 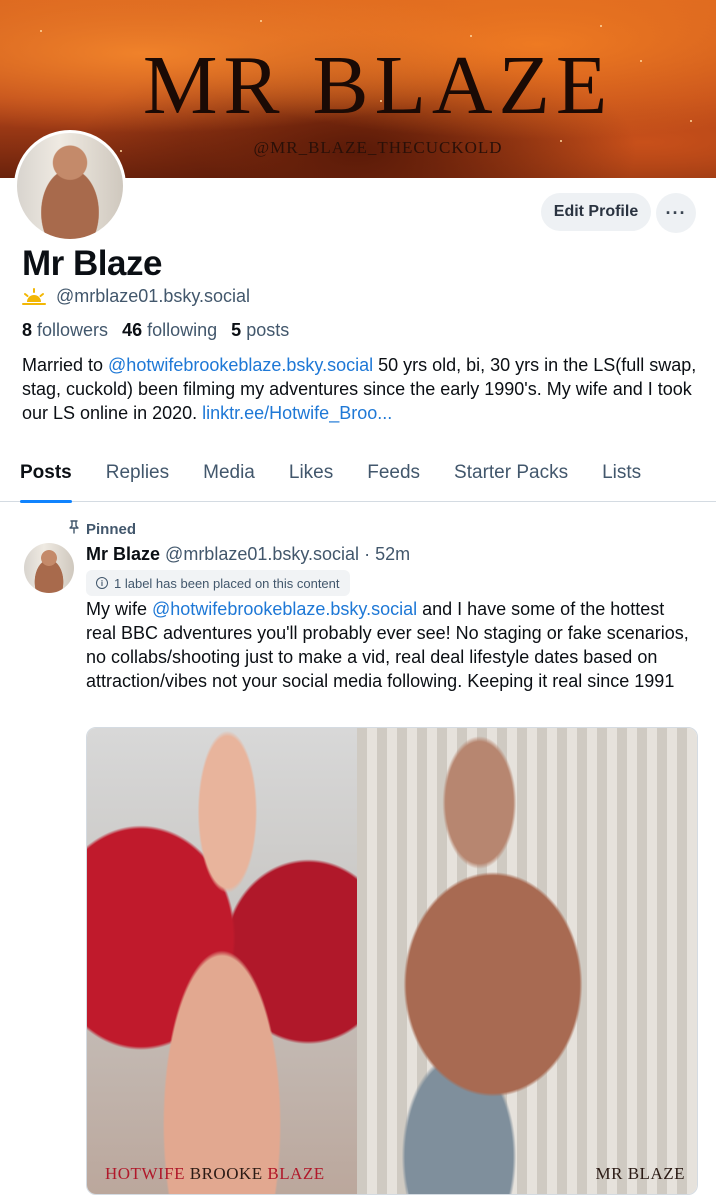 I want to click on post-author-avatar, so click(x=49, y=568).